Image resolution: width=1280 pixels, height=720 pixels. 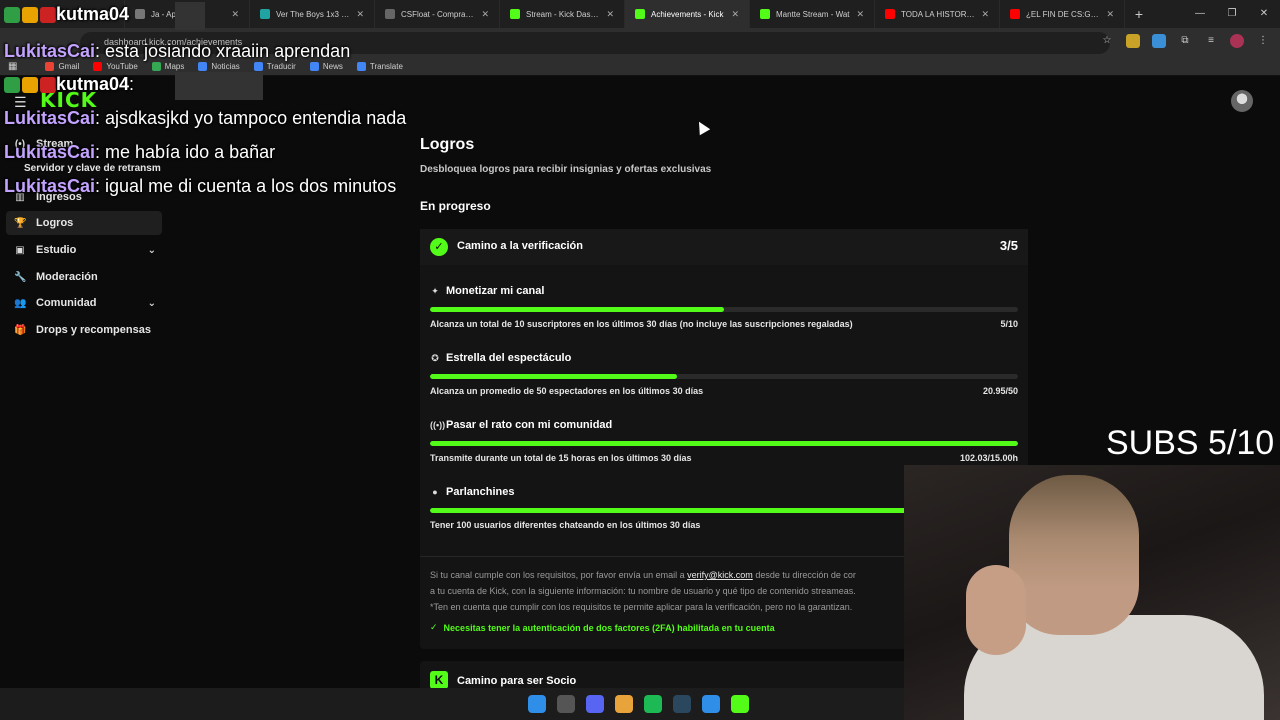 I want to click on sidebar-item-icon: 🎁, so click(x=20, y=330).